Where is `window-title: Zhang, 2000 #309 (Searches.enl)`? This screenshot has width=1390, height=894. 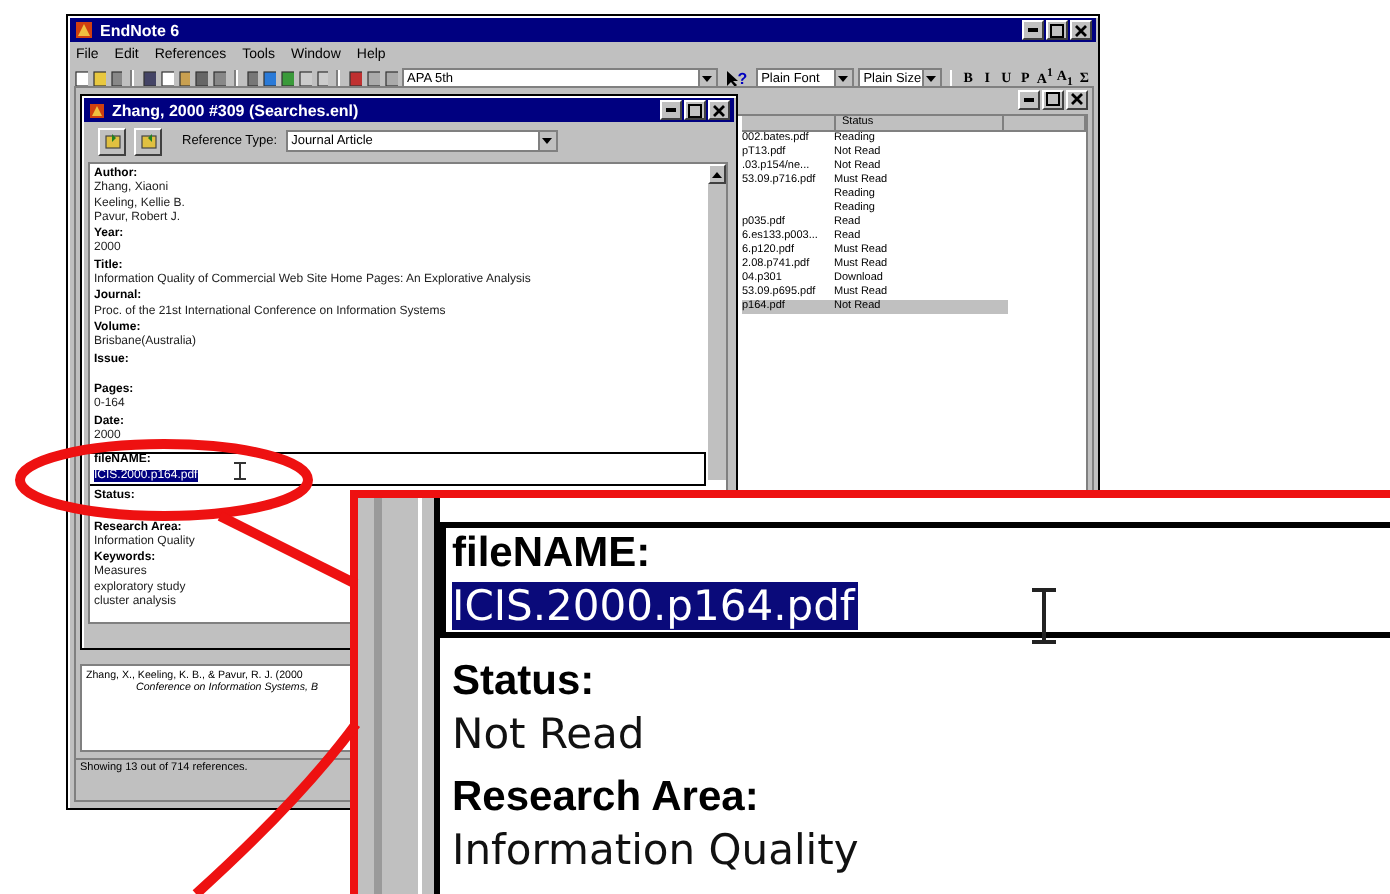
window-title: Zhang, 2000 #309 (Searches.enl) is located at coordinates (235, 110).